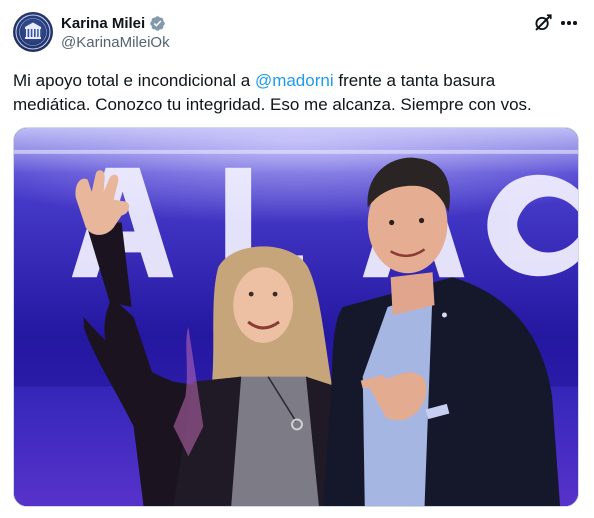  What do you see at coordinates (115, 42) in the screenshot?
I see `author-handle: @KarinaMileiOk` at bounding box center [115, 42].